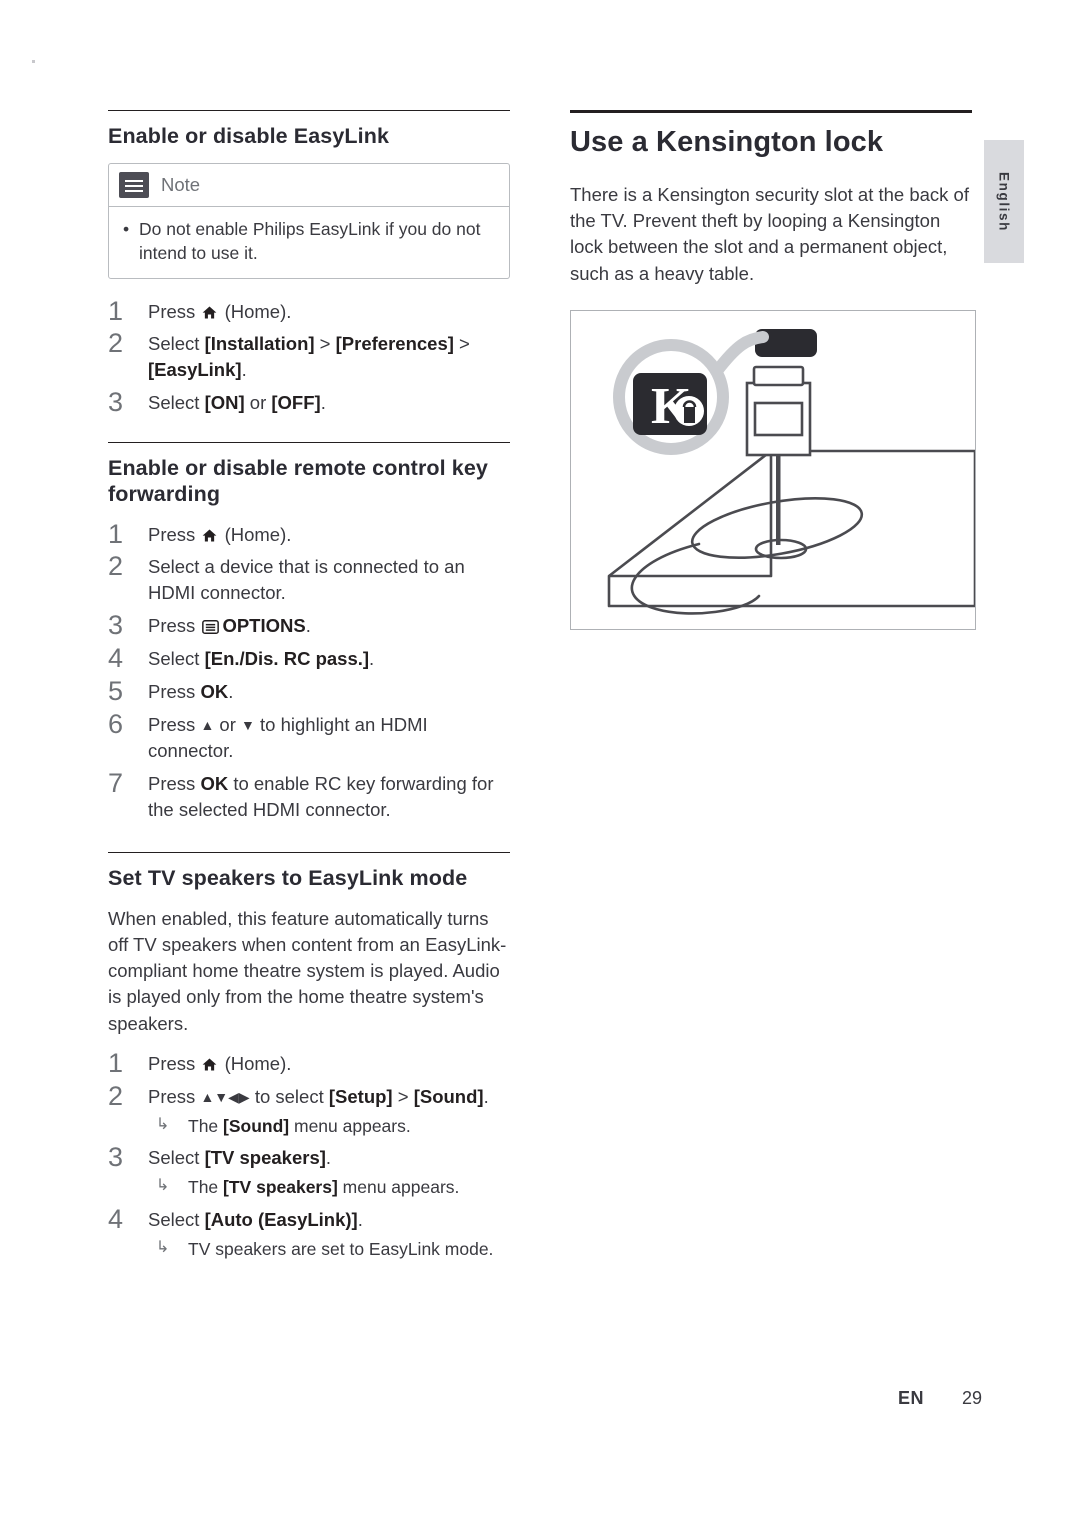 The height and width of the screenshot is (1527, 1080). Describe the element at coordinates (214, 691) in the screenshot. I see `button-name: OK` at that location.